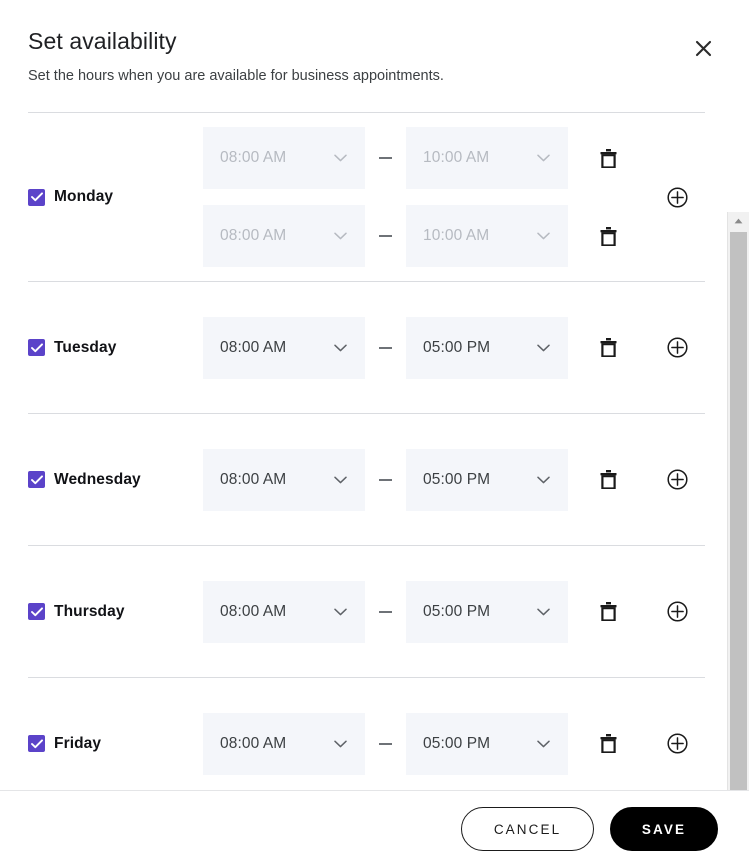 The height and width of the screenshot is (867, 749). I want to click on dialog-footer: CANCEL SAVE, so click(374, 829).